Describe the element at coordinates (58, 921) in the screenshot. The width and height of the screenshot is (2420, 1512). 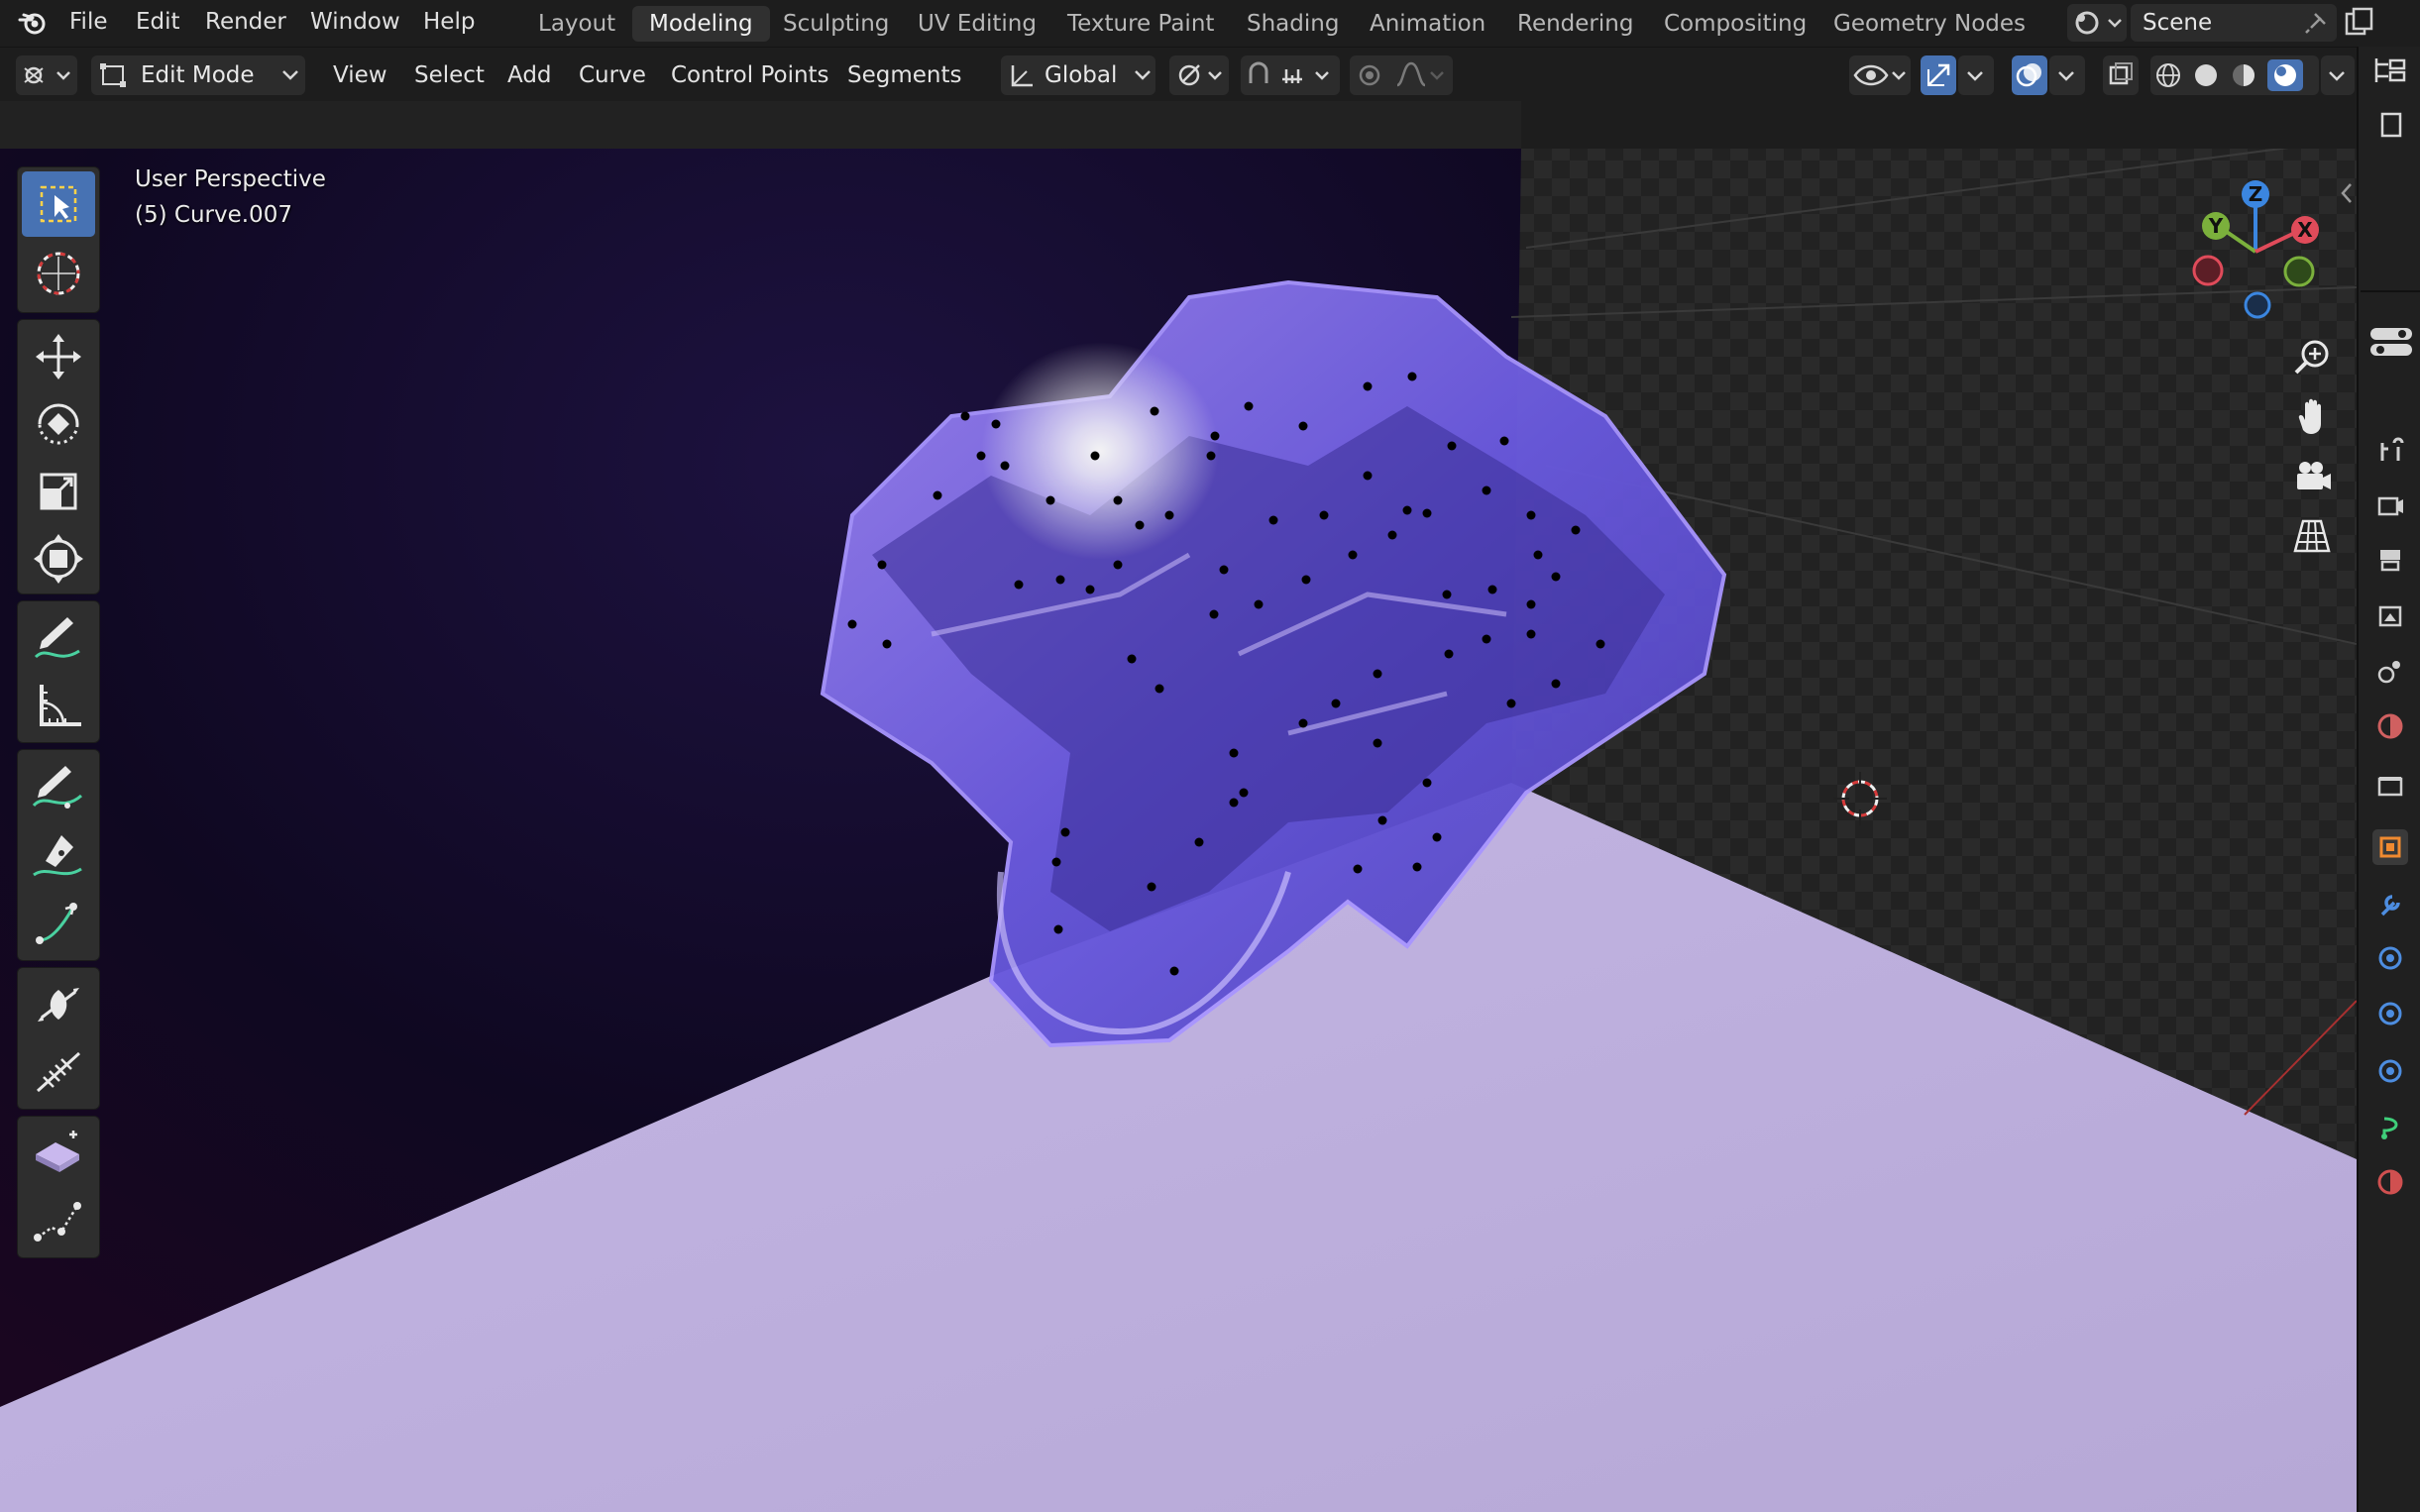
I see `extrude-tool` at that location.